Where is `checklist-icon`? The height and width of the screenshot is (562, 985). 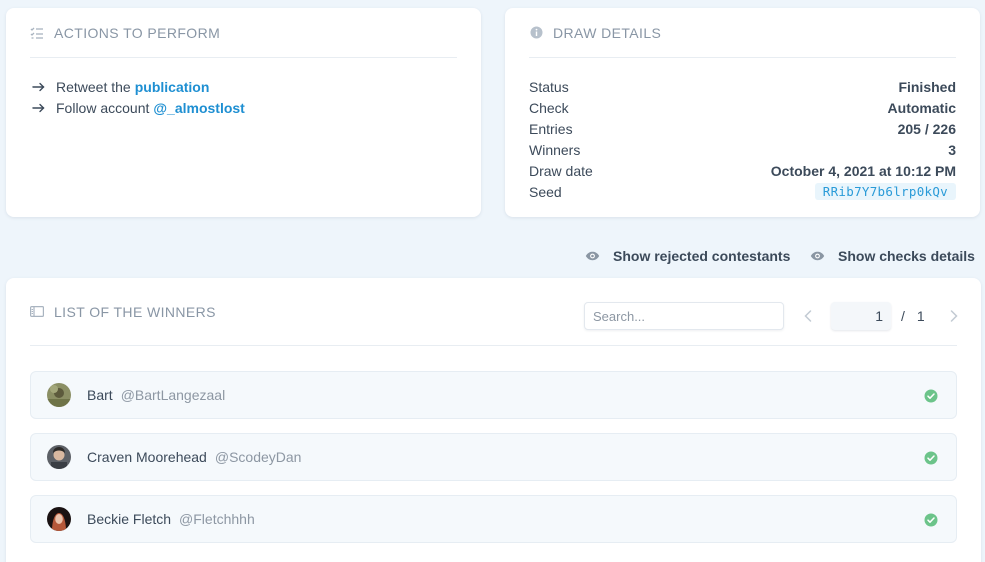 checklist-icon is located at coordinates (37, 33).